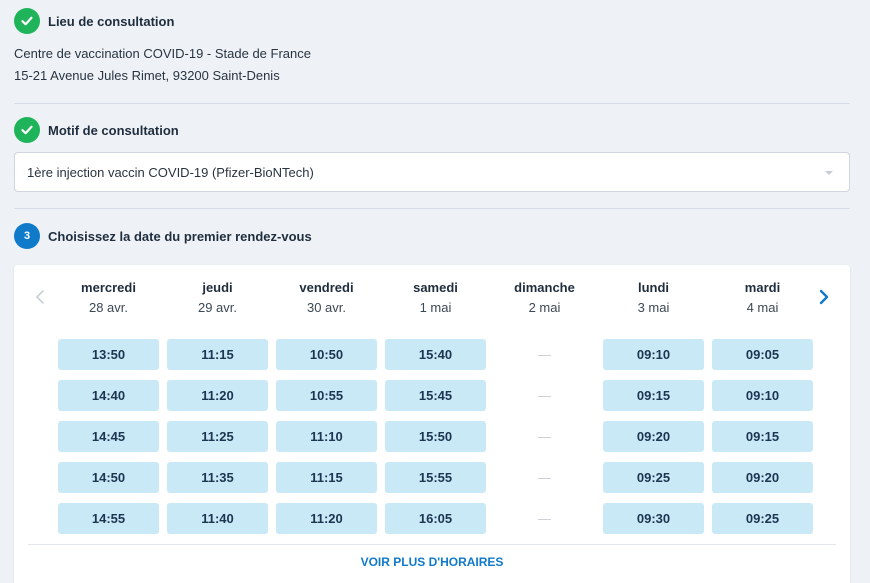  What do you see at coordinates (762, 298) in the screenshot?
I see `day-header: mardi 4 mai` at bounding box center [762, 298].